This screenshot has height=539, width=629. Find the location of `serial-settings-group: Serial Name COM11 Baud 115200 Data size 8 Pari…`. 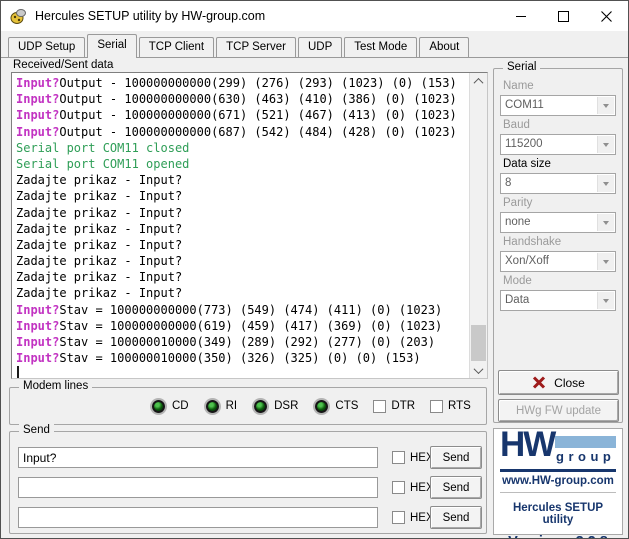

serial-settings-group: Serial Name COM11 Baud 115200 Data size 8 Pari… is located at coordinates (558, 242).